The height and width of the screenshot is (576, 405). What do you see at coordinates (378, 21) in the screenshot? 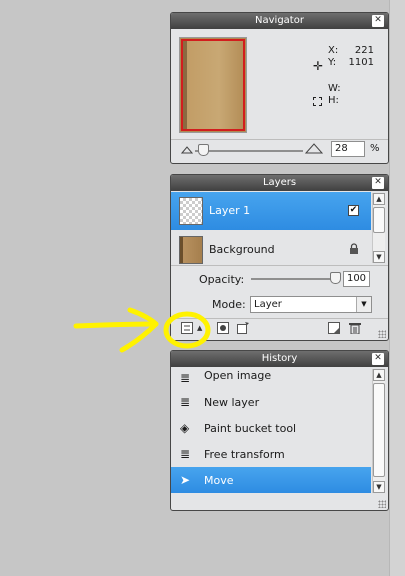
I see `navigator-close-icon: ✕` at bounding box center [378, 21].